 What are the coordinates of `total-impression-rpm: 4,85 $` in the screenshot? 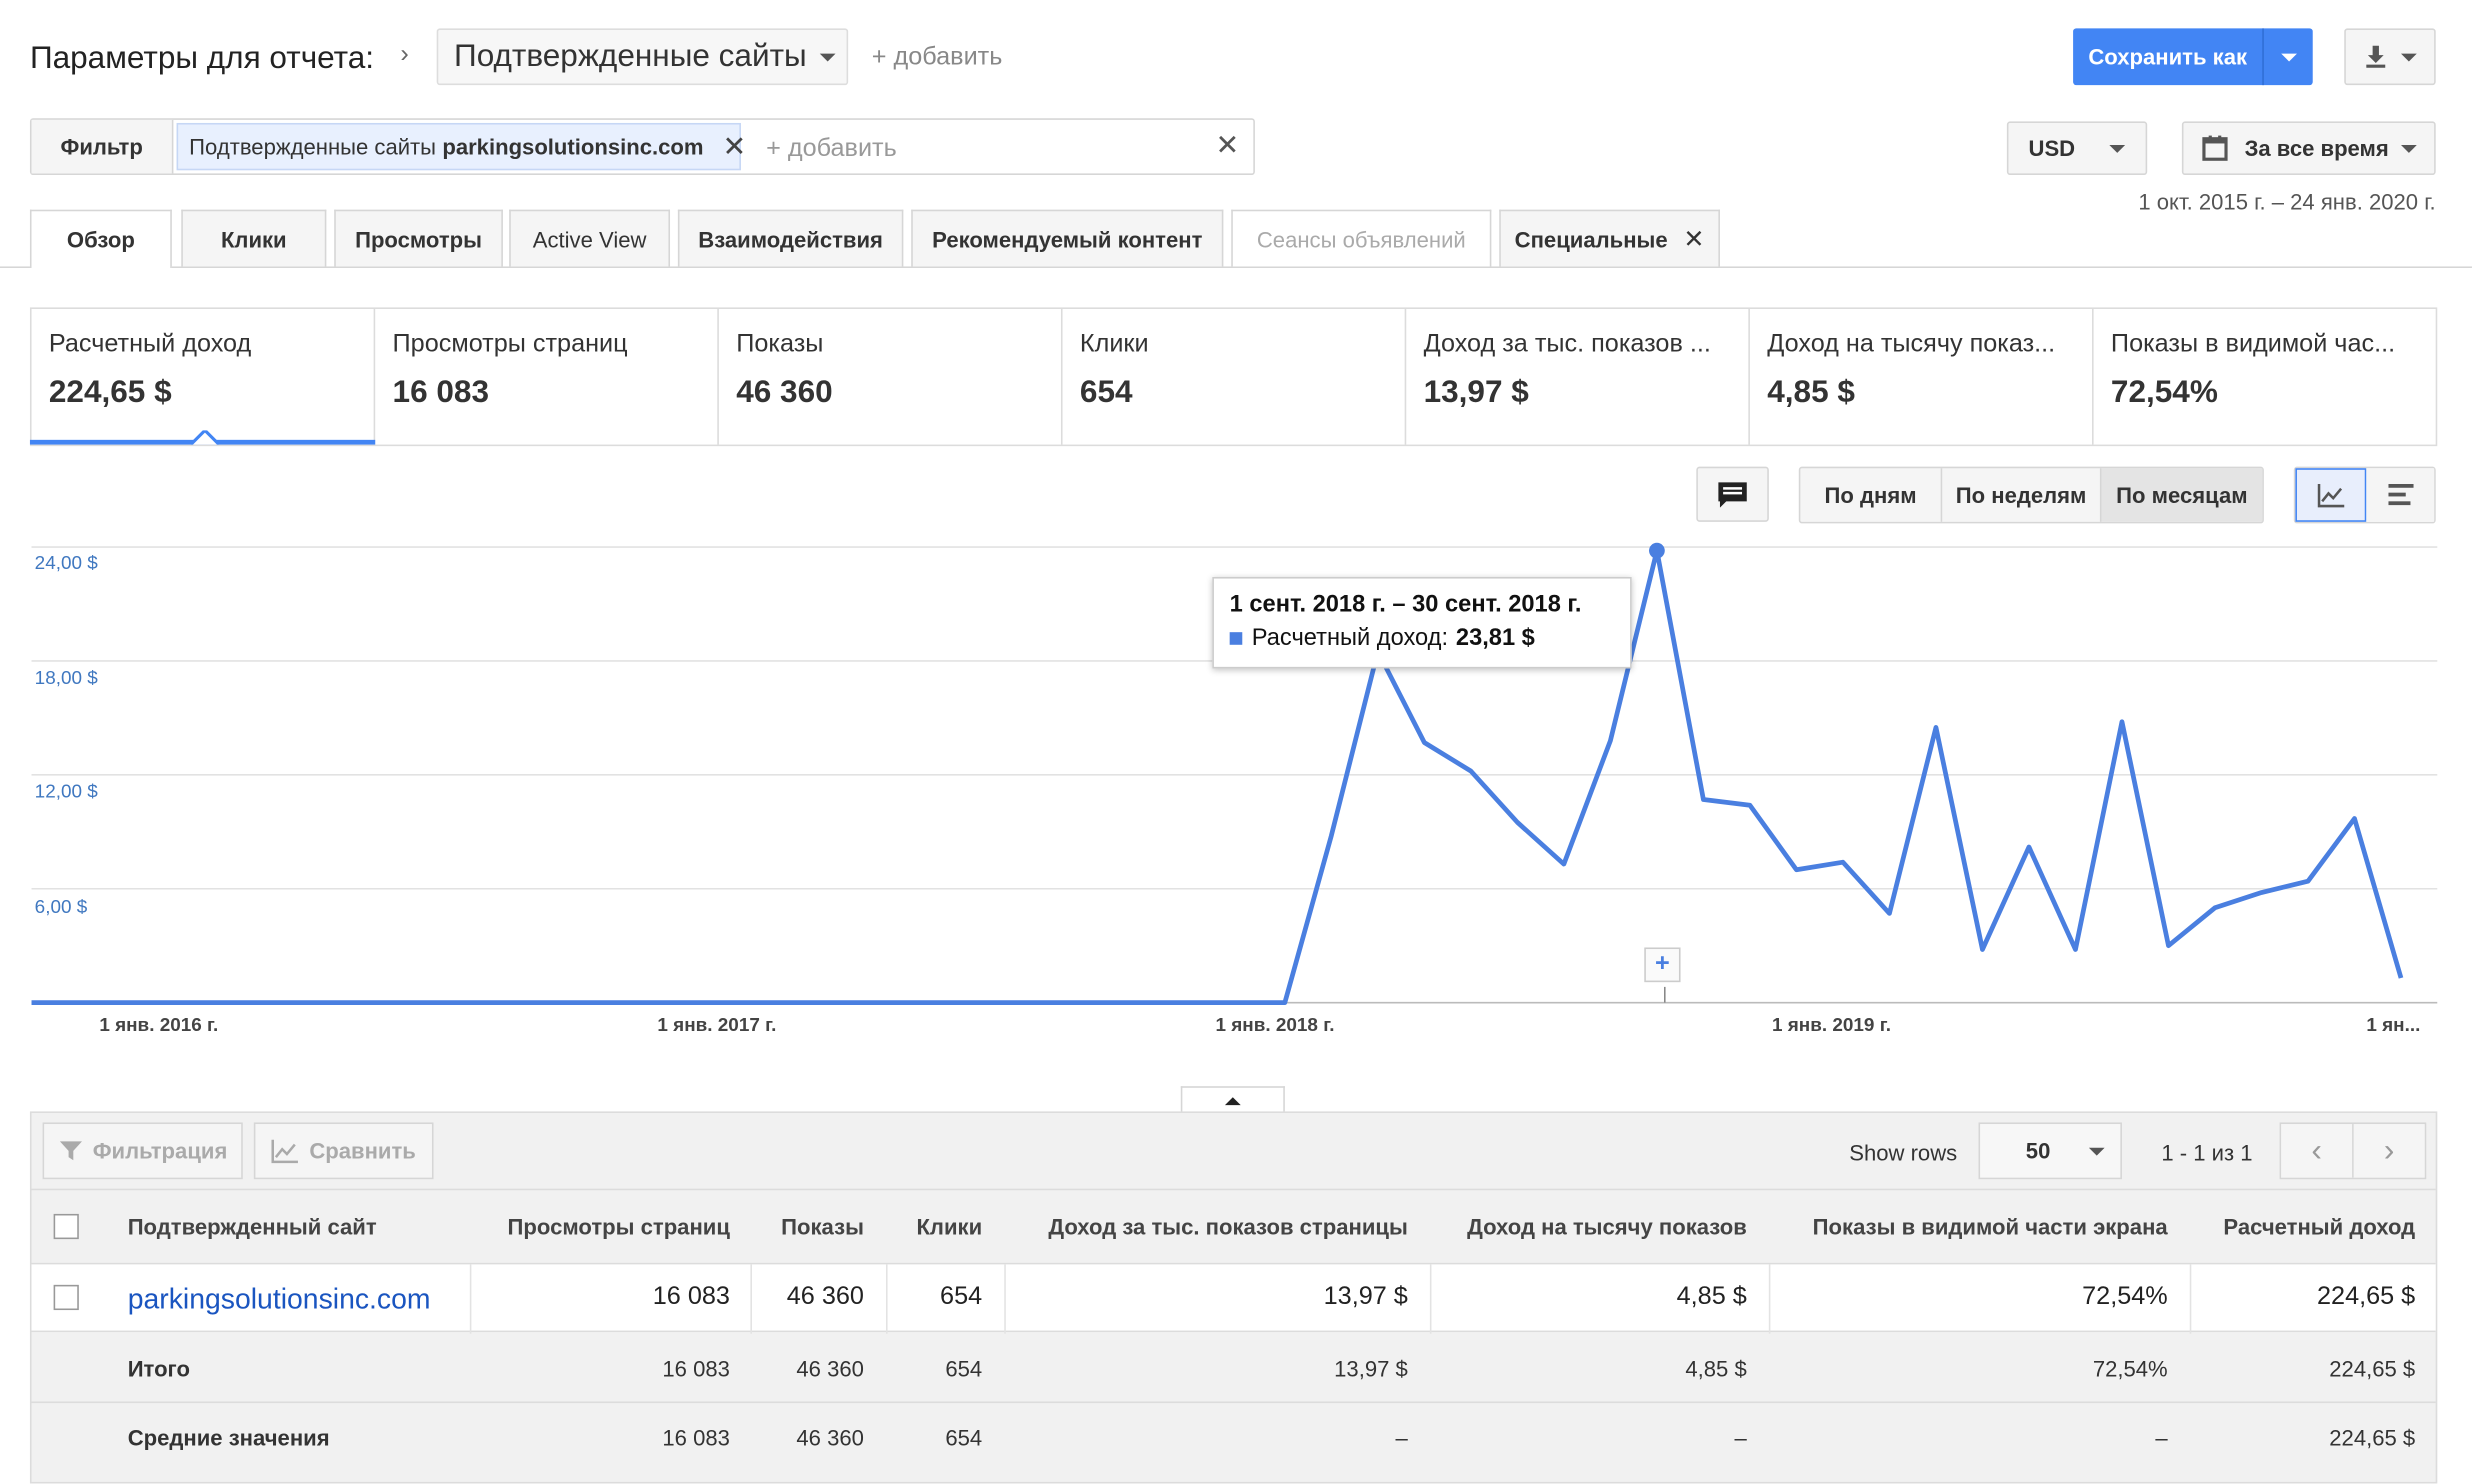 It's located at (1716, 1368).